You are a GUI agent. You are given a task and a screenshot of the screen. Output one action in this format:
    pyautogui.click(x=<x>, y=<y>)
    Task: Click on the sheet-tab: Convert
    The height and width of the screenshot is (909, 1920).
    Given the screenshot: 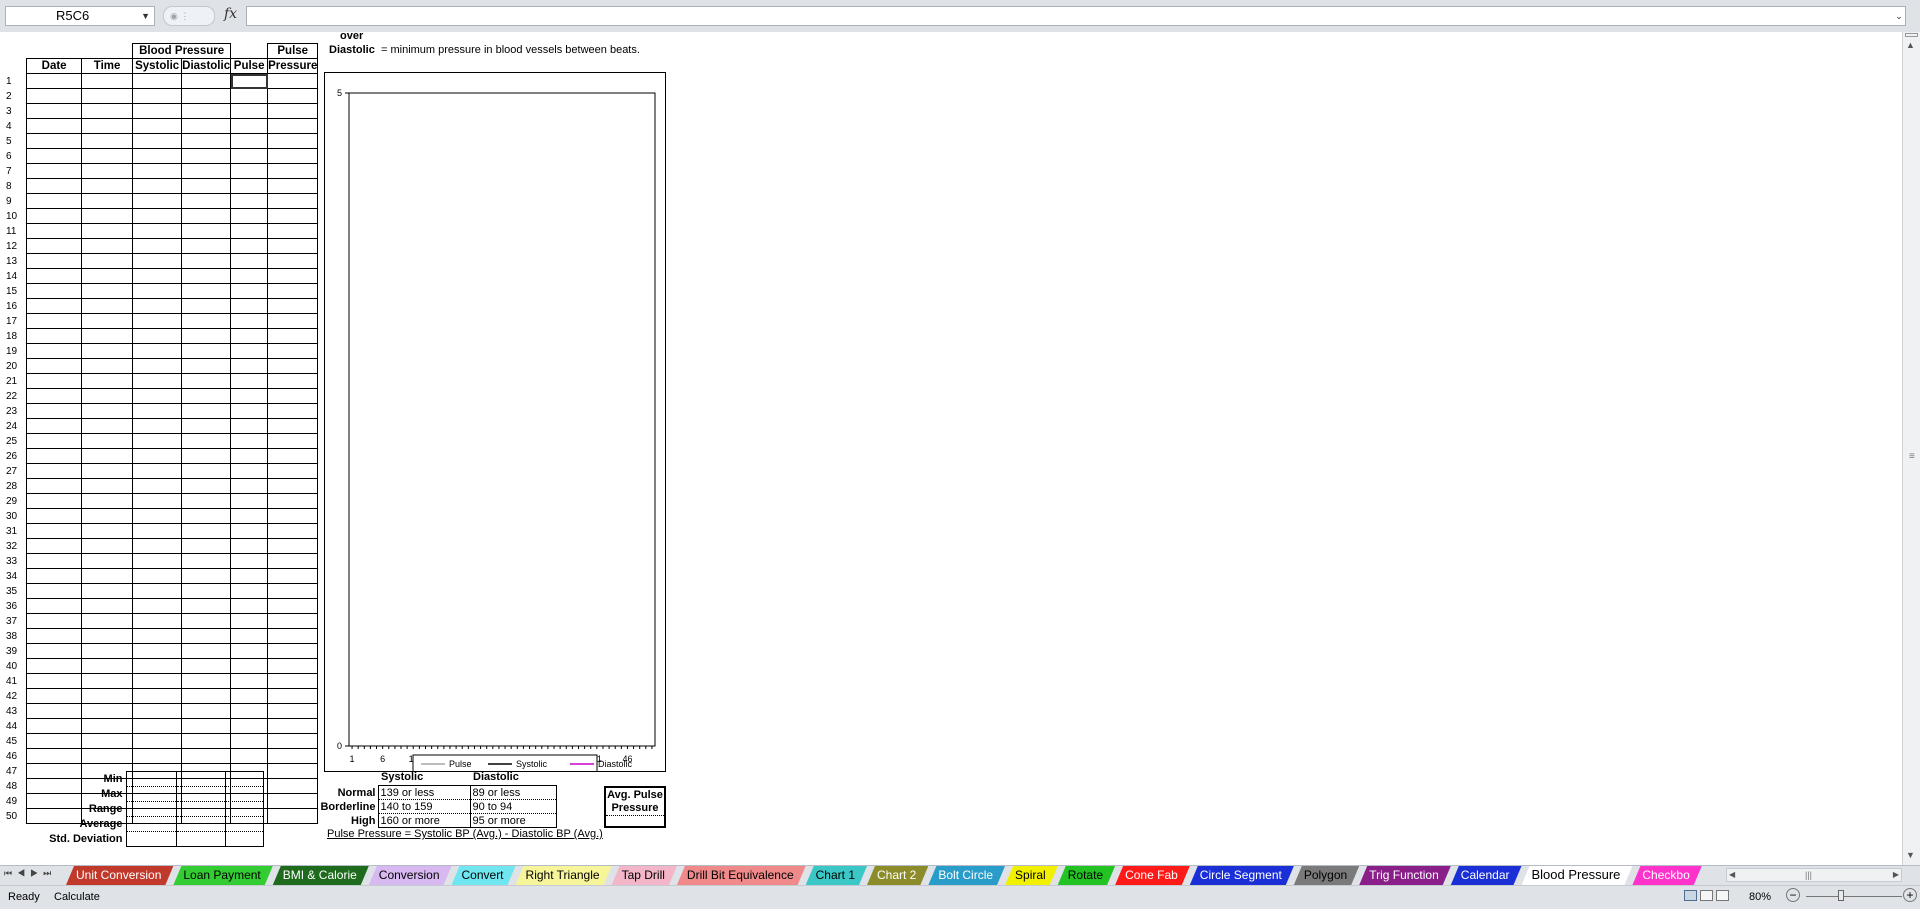 What is the action you would take?
    pyautogui.click(x=484, y=875)
    